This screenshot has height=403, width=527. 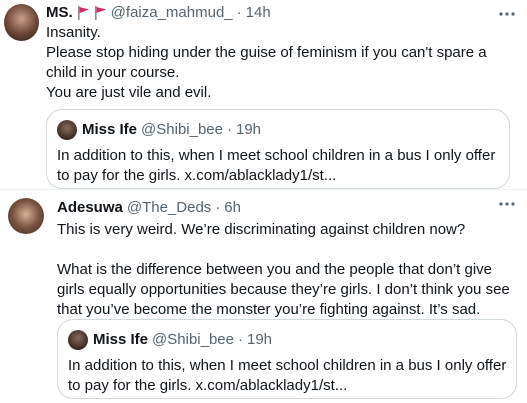 I want to click on timestamp: 6h, so click(x=232, y=208).